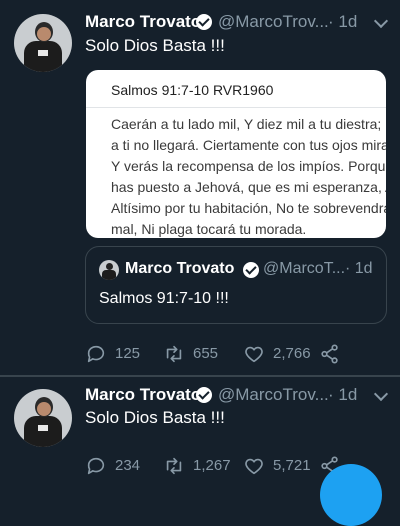 The width and height of the screenshot is (400, 526). I want to click on like-count: 5,721, so click(292, 465).